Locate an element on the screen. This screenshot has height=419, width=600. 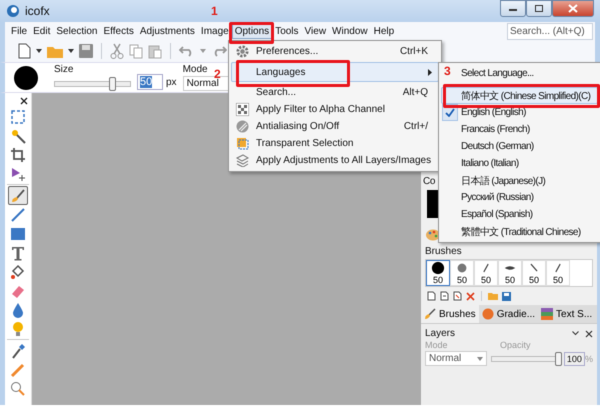
delete-icon is located at coordinates (470, 296).